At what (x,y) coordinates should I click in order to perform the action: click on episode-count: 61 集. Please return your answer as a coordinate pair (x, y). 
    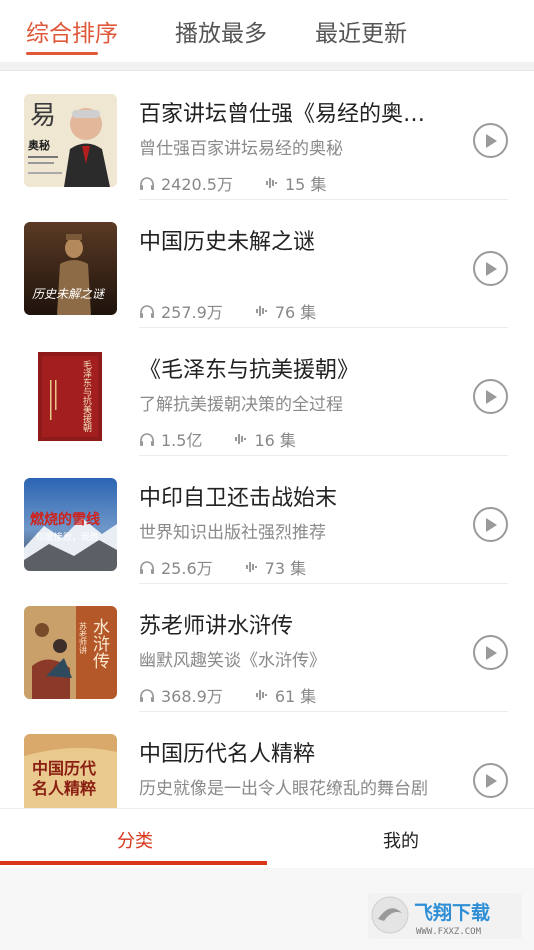
    Looking at the image, I should click on (285, 695).